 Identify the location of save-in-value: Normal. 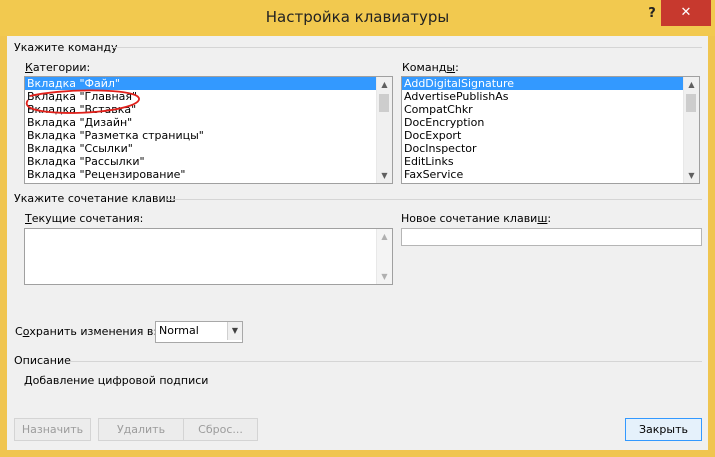
(179, 330).